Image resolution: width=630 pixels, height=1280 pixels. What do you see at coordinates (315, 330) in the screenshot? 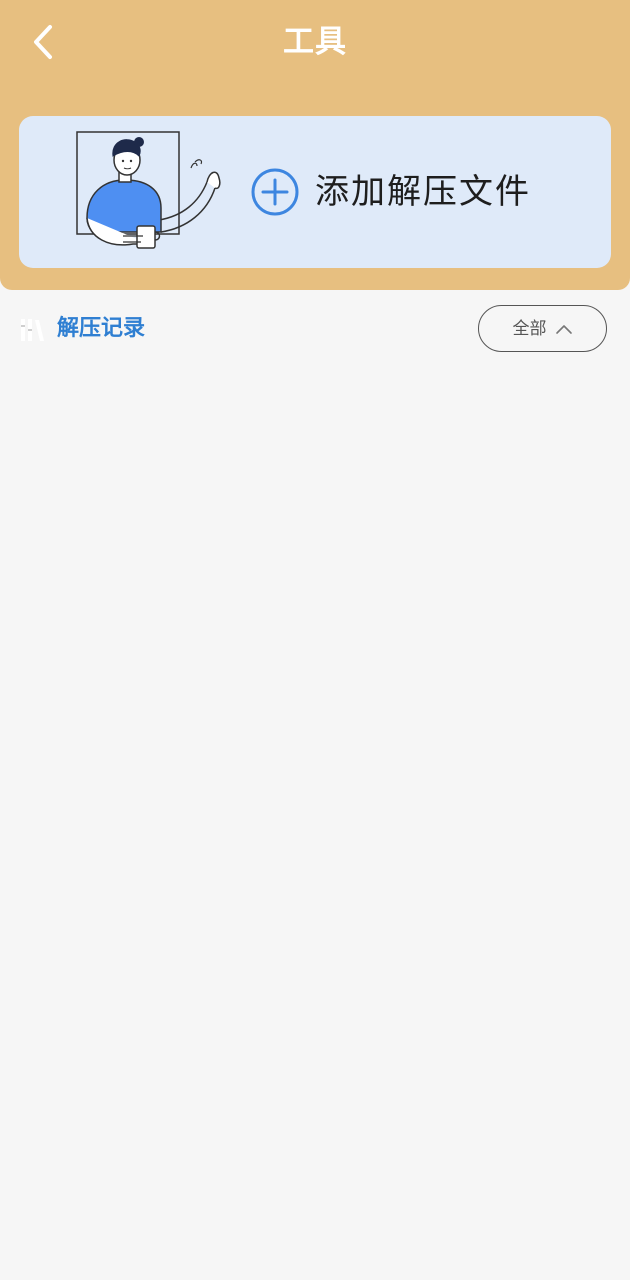
I see `records-section-header: 解压记录 全部` at bounding box center [315, 330].